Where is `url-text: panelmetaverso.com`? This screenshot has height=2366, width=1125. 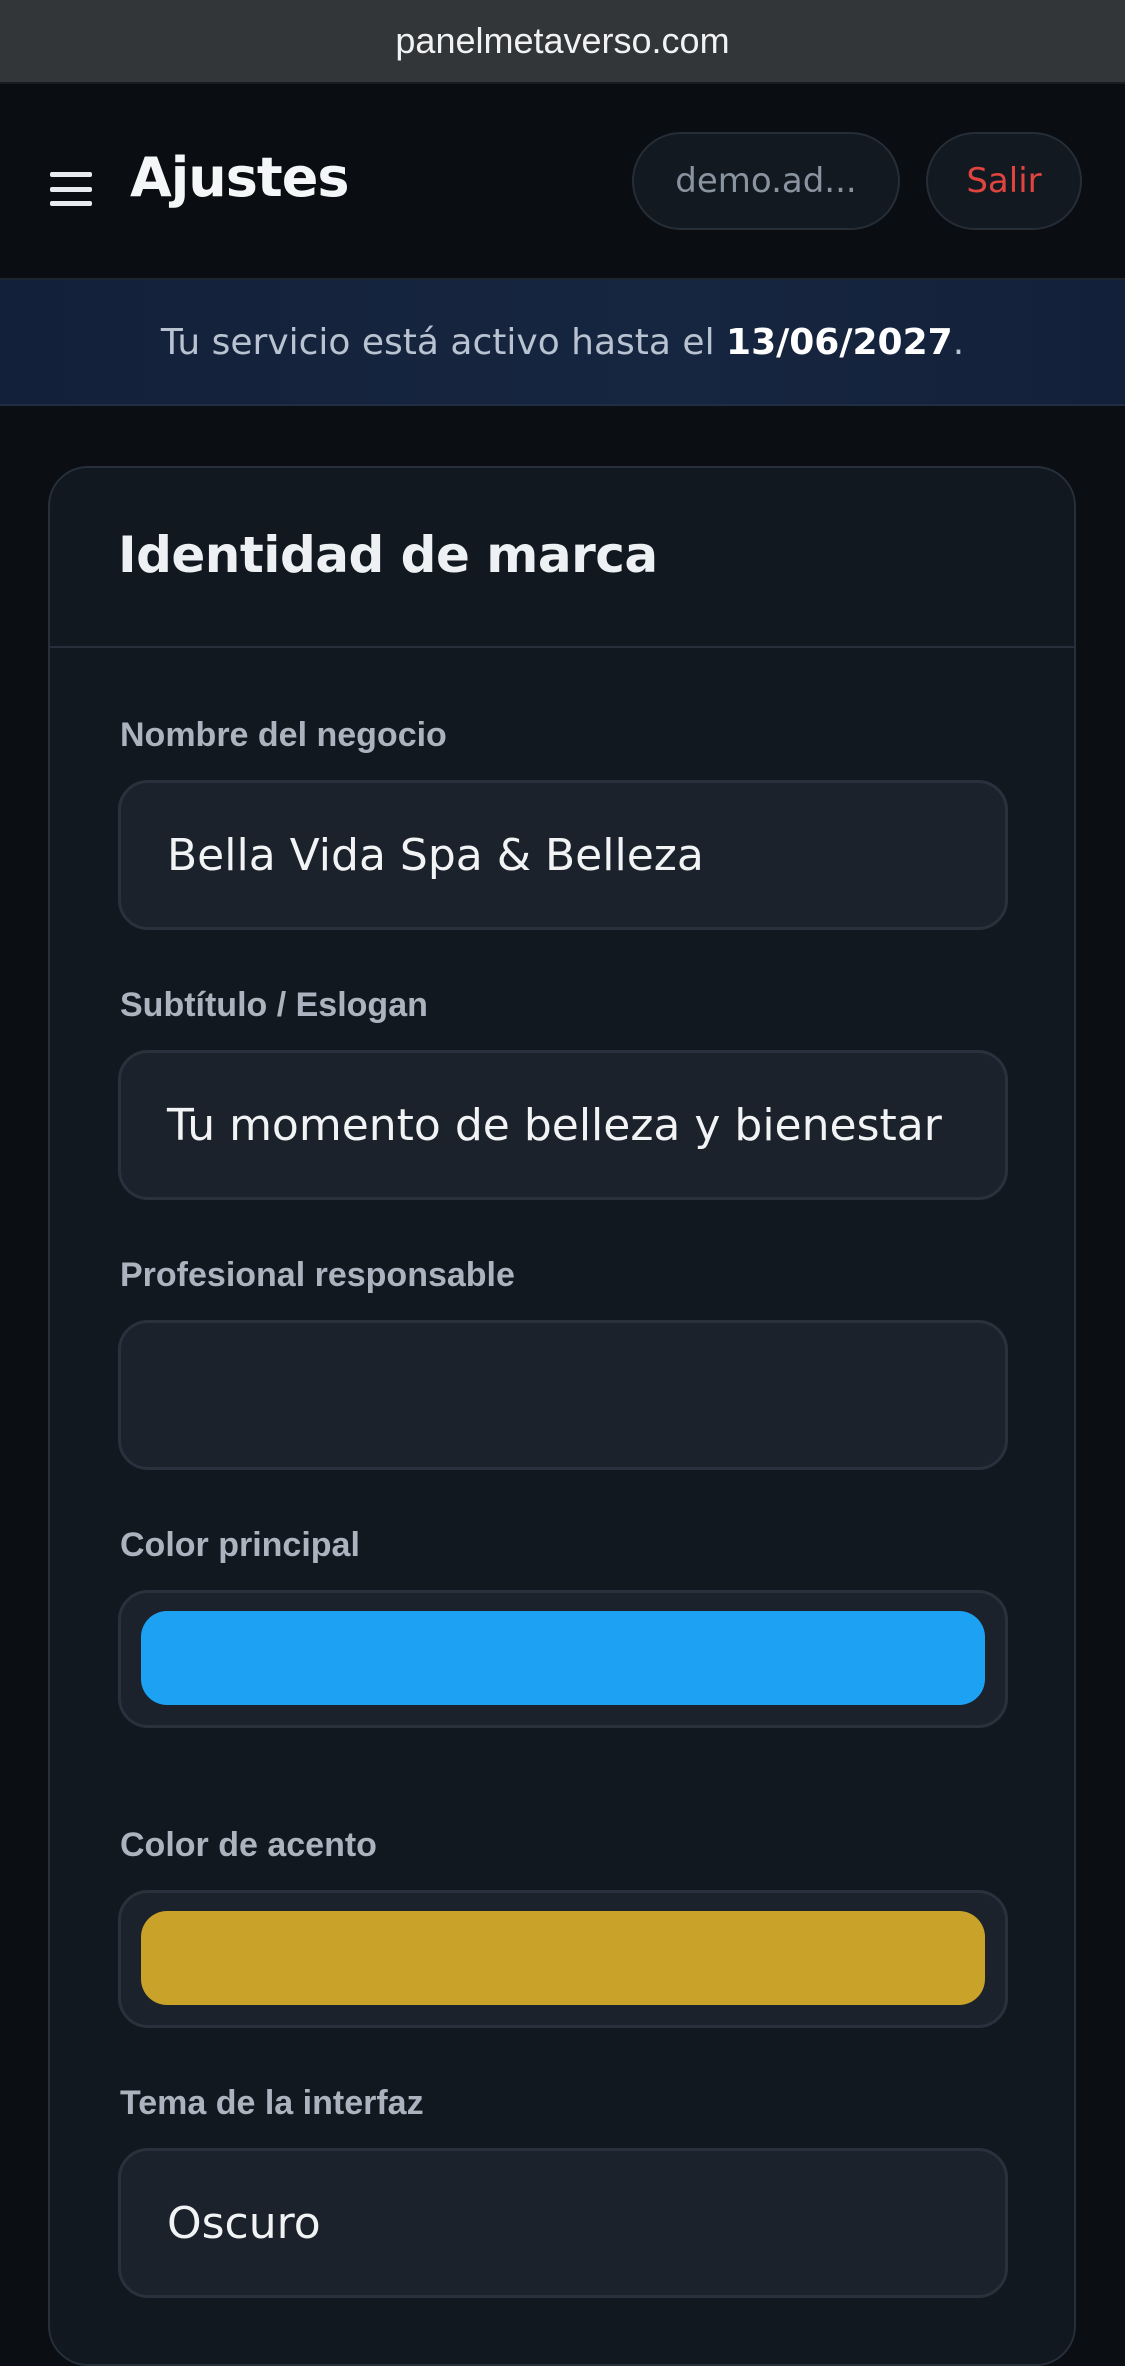
url-text: panelmetaverso.com is located at coordinates (562, 40).